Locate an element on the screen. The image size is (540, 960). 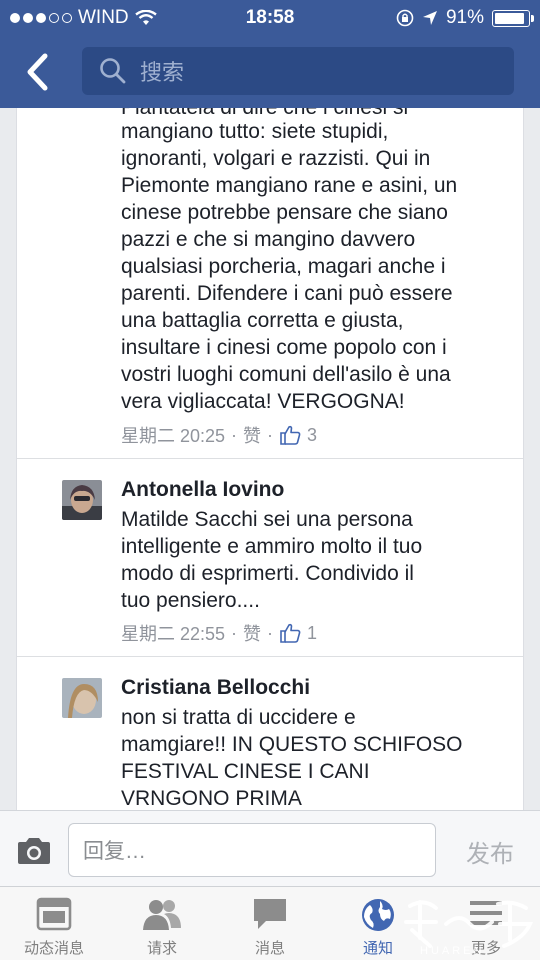
tab-label: 通知 is located at coordinates (377, 948).